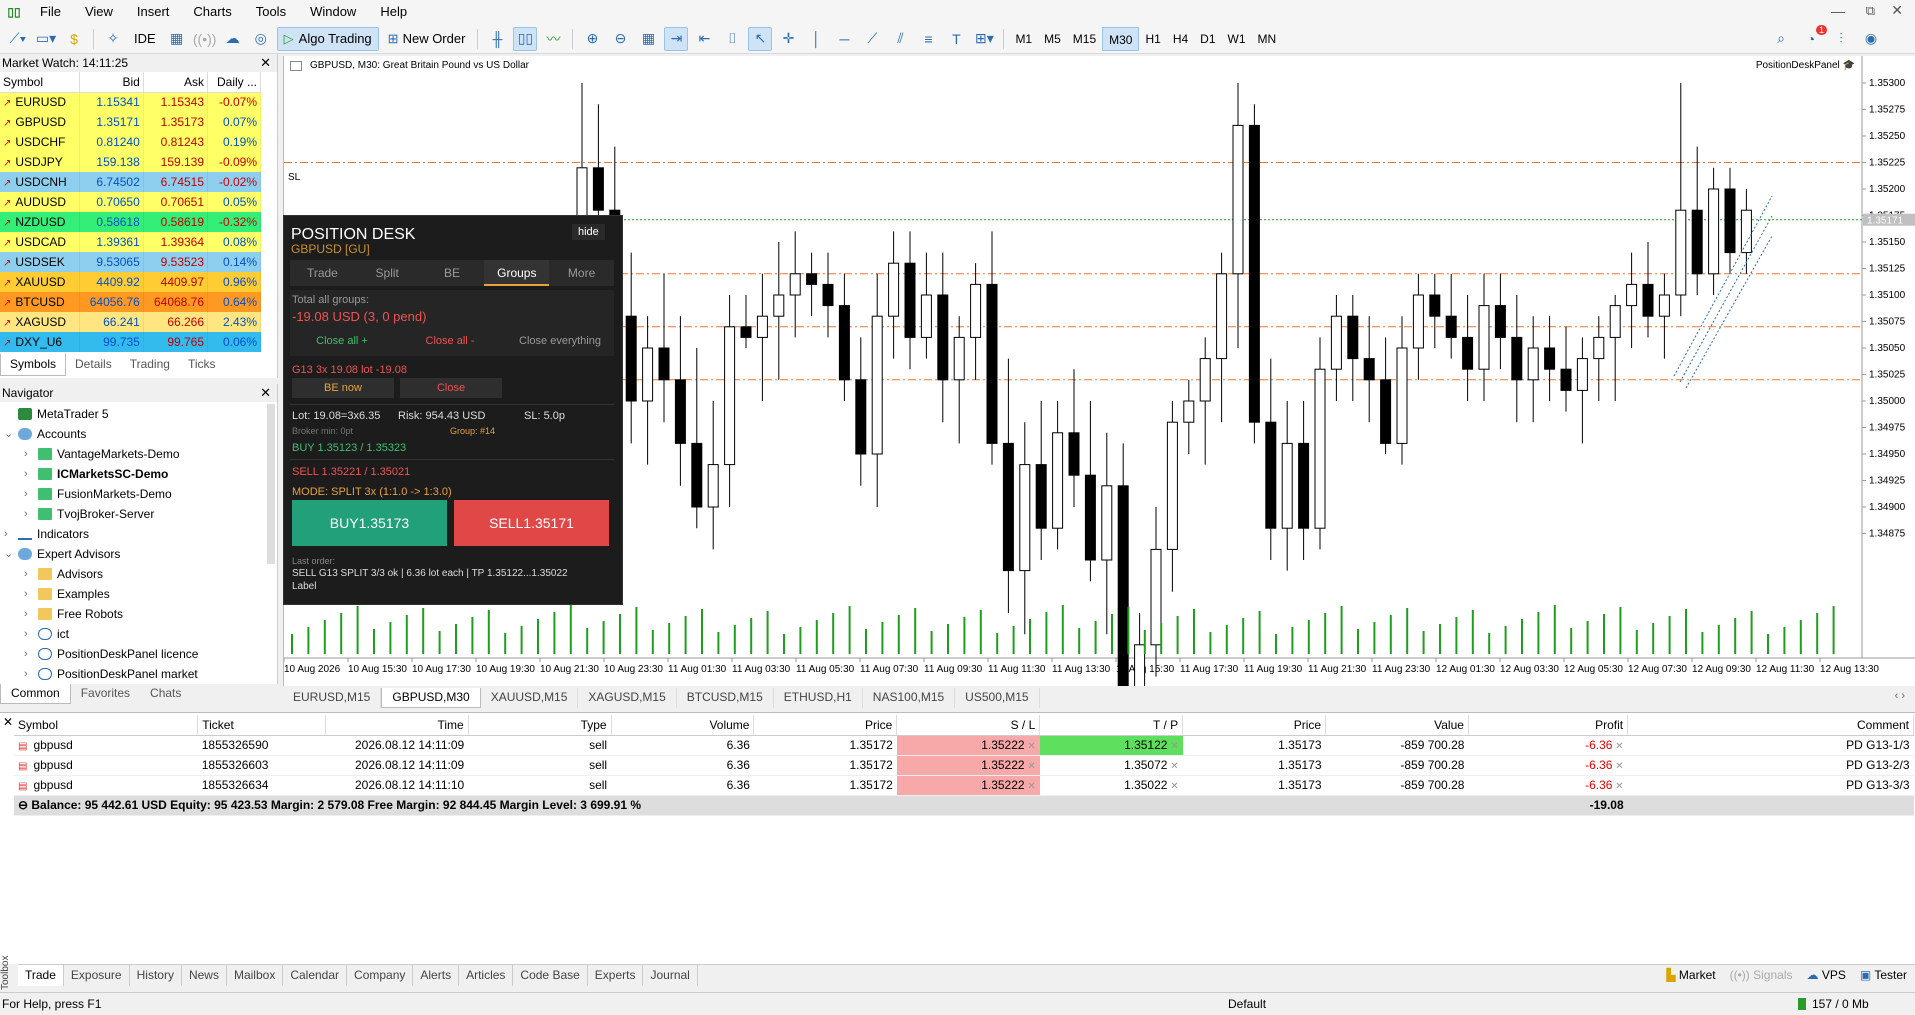  Describe the element at coordinates (261, 39) in the screenshot. I see `vps-icon: ◎` at that location.